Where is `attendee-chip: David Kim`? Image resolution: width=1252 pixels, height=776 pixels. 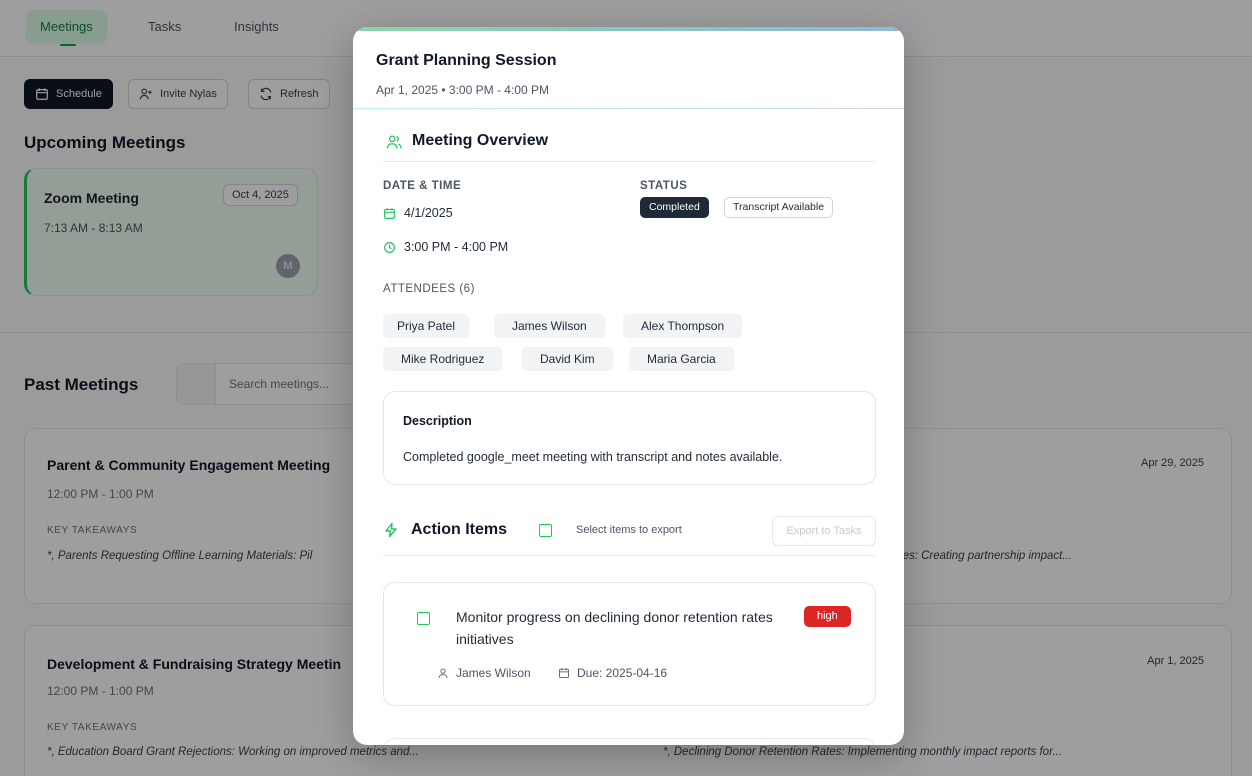 attendee-chip: David Kim is located at coordinates (567, 359).